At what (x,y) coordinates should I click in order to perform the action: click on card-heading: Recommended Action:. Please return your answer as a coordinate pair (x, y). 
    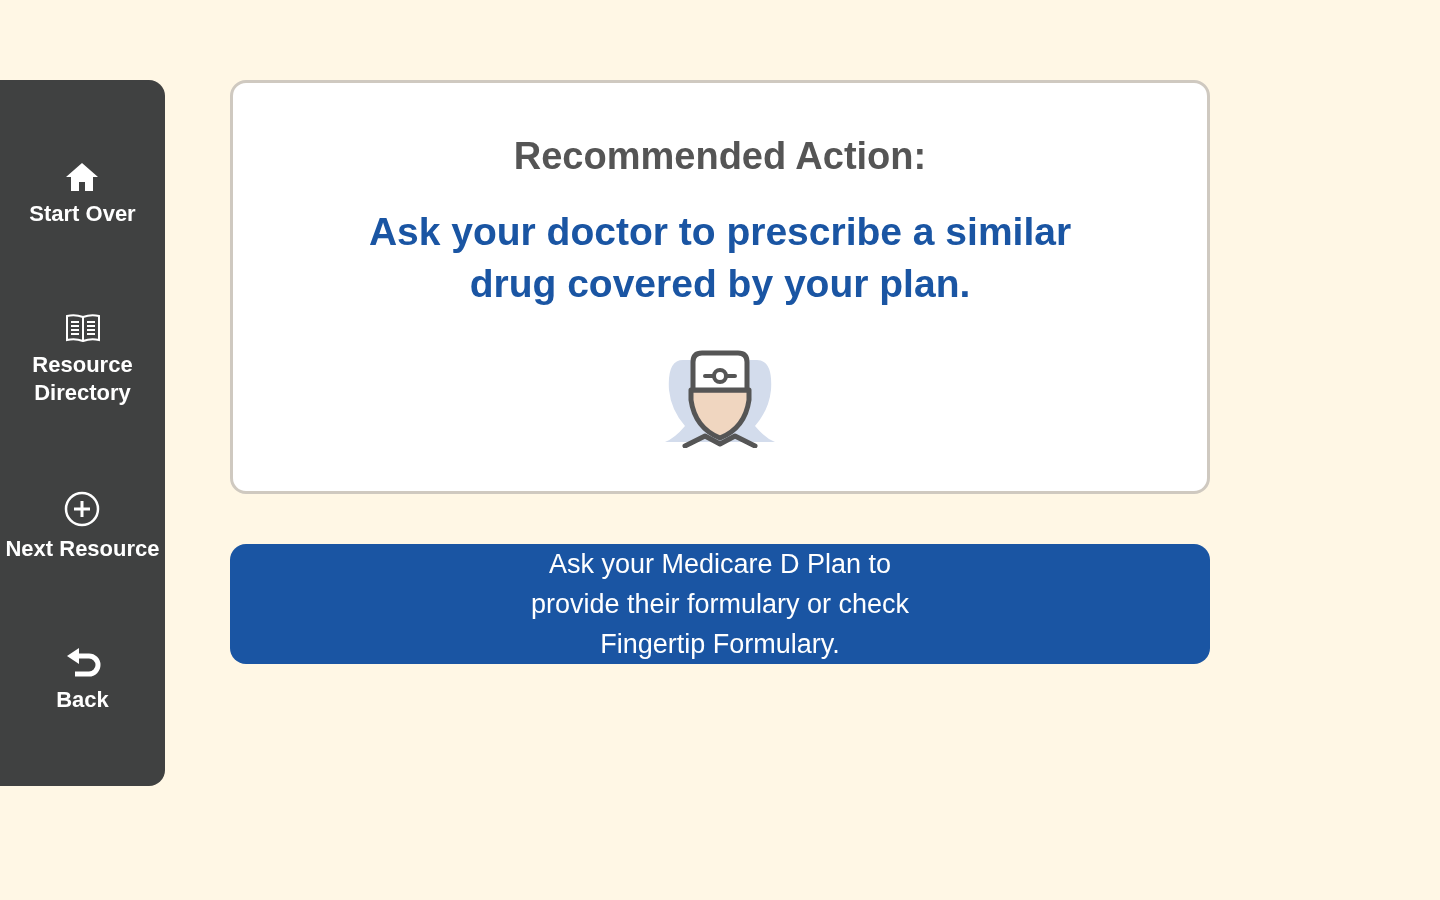
    Looking at the image, I should click on (720, 156).